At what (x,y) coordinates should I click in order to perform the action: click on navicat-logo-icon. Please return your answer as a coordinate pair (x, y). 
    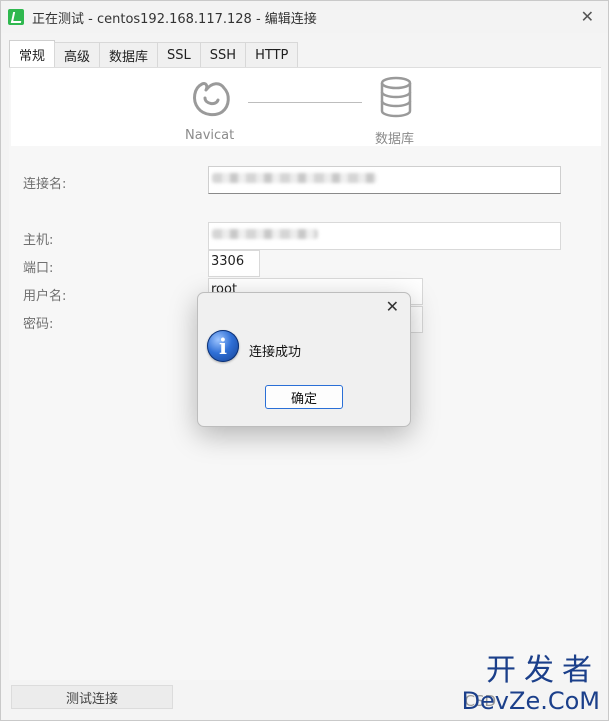
    Looking at the image, I should click on (211, 99).